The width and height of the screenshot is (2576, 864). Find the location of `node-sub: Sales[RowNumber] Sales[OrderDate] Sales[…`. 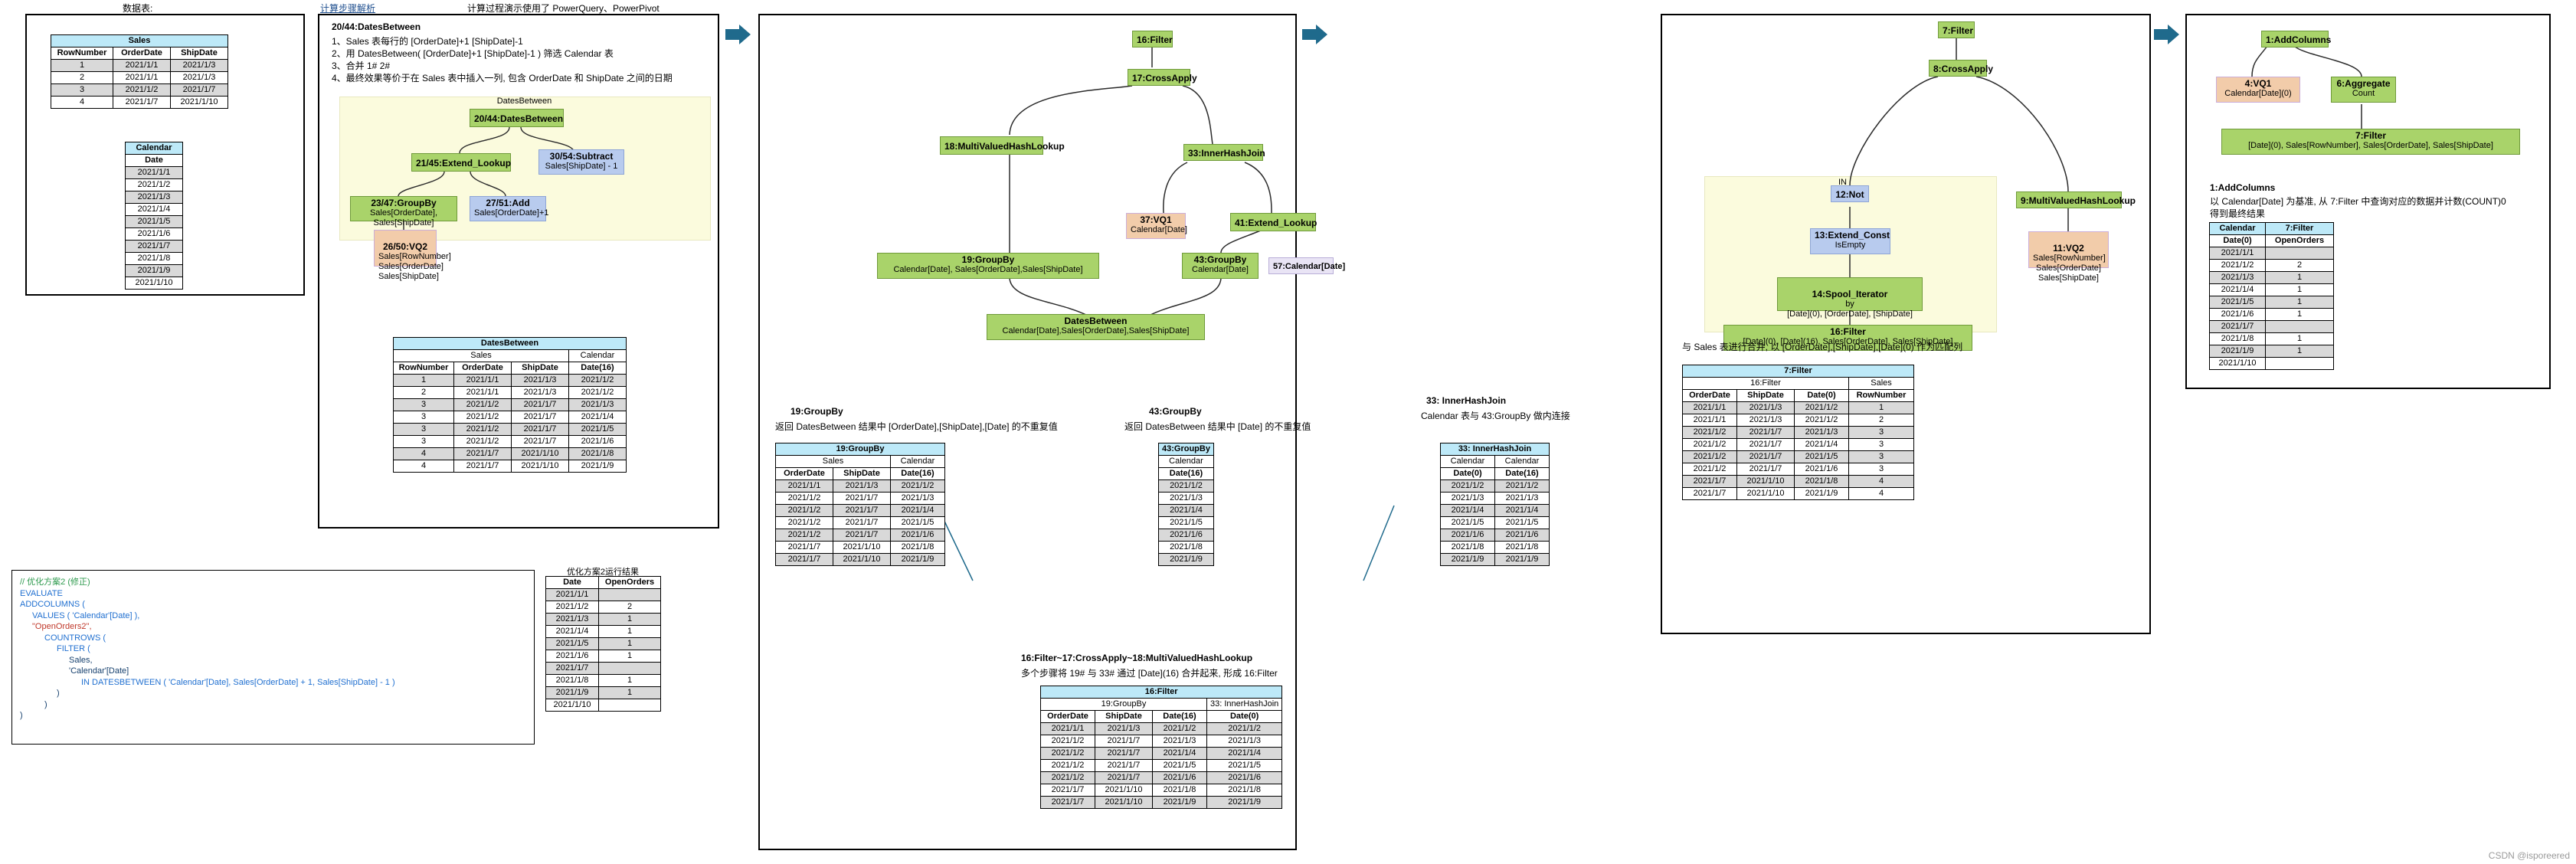

node-sub: Sales[RowNumber] Sales[OrderDate] Sales[… is located at coordinates (2069, 268).